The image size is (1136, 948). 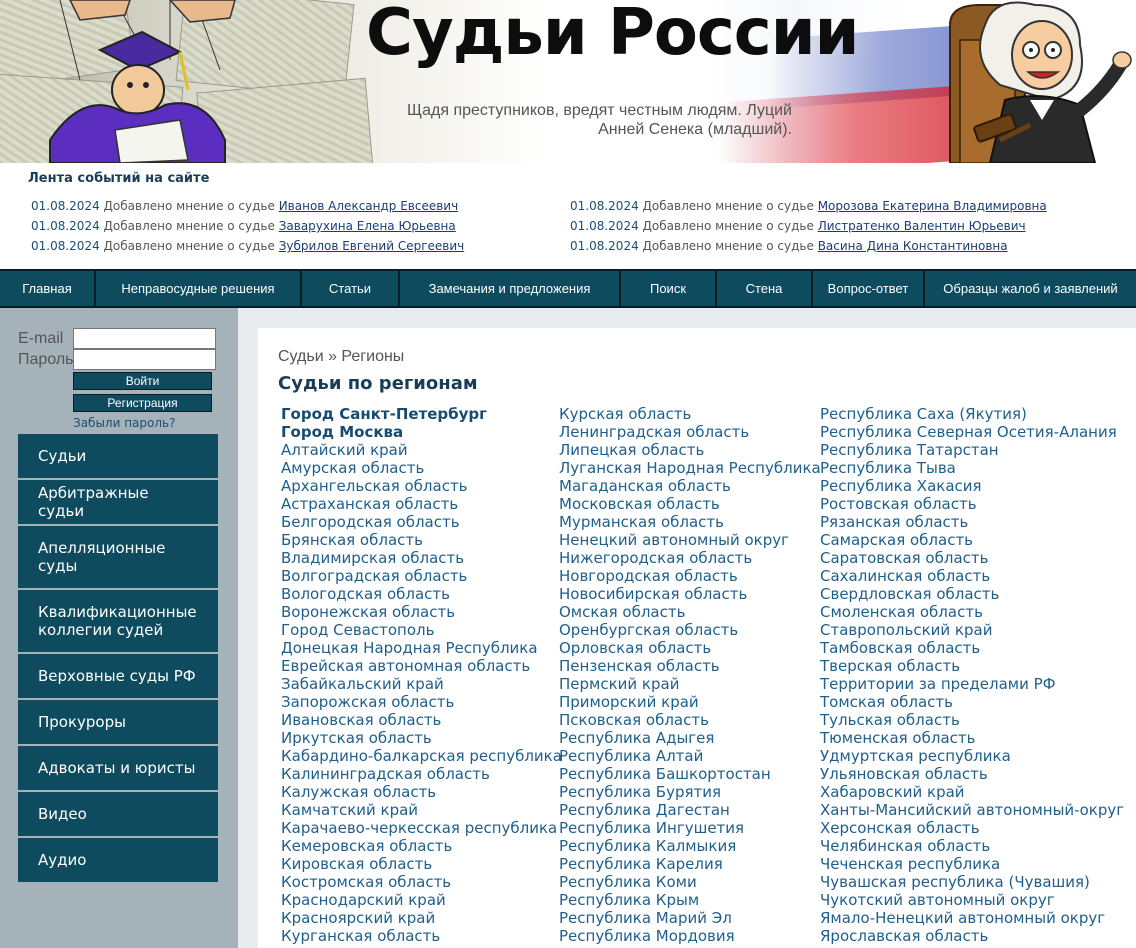 What do you see at coordinates (972, 414) in the screenshot?
I see `region-link: Республика Саха (Якутия)` at bounding box center [972, 414].